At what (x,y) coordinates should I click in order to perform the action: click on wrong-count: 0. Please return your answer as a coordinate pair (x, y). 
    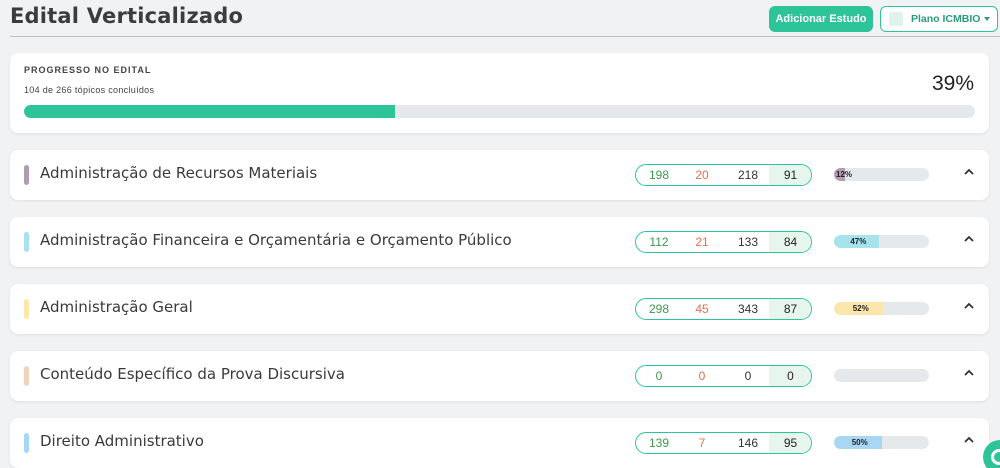
    Looking at the image, I should click on (702, 376).